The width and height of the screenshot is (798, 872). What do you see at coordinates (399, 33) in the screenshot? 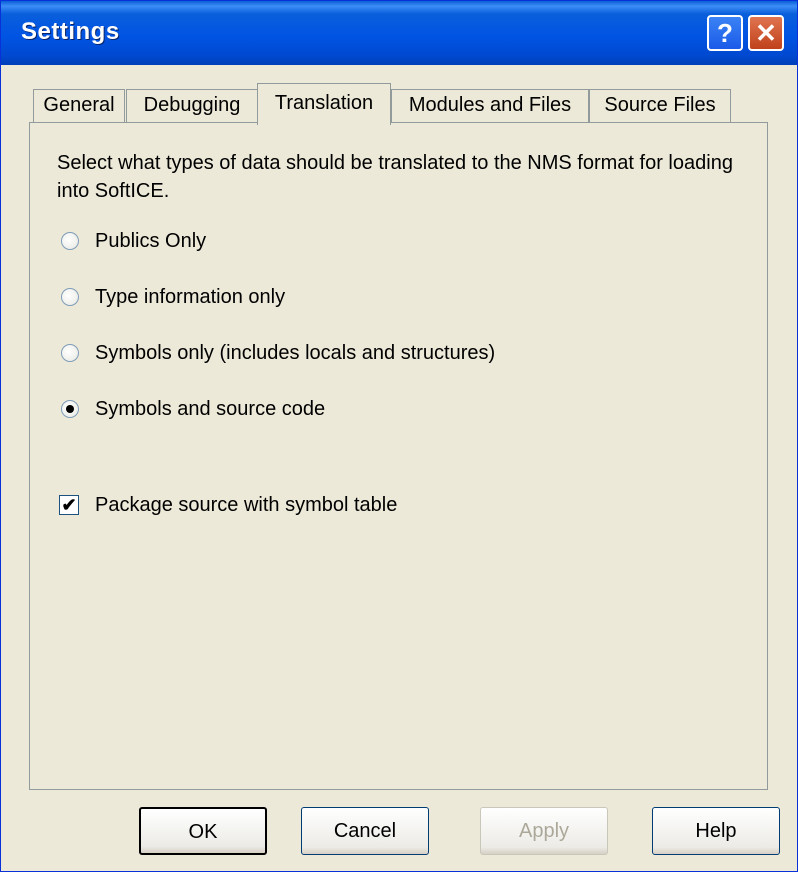
I see `title-bar: Settings ? ✕` at bounding box center [399, 33].